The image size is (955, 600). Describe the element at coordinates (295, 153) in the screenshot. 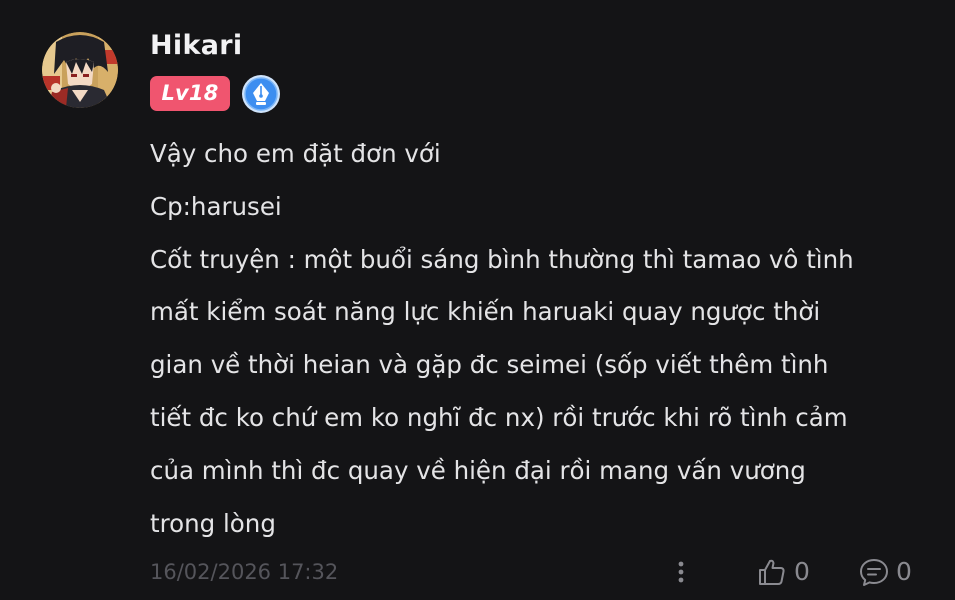

I see `comment-line: Vậy cho em đặt đơn với` at that location.